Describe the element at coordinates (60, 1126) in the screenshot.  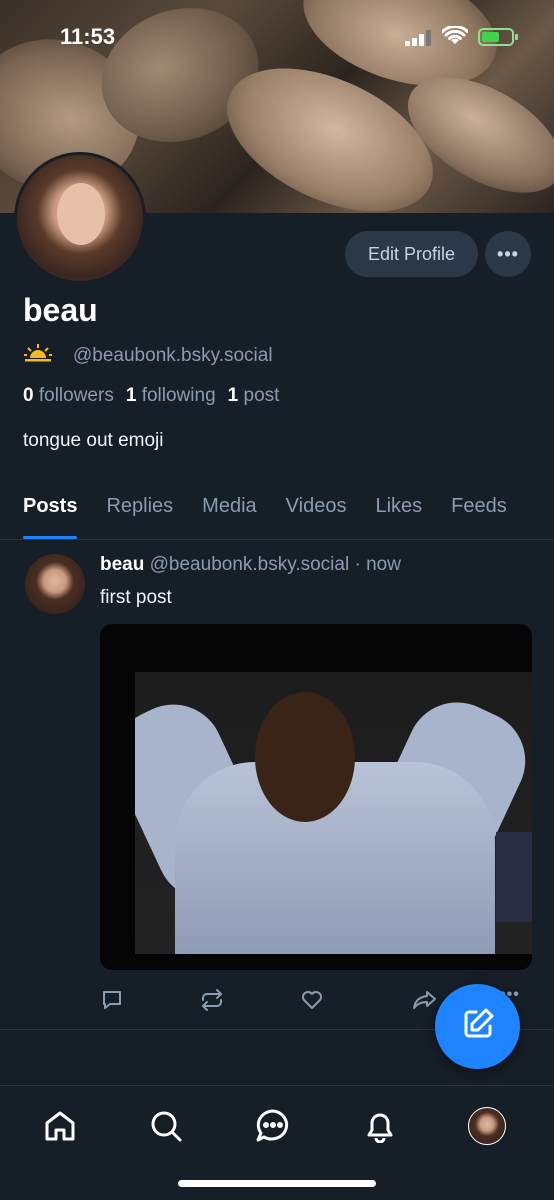
I see `nav-home-icon` at that location.